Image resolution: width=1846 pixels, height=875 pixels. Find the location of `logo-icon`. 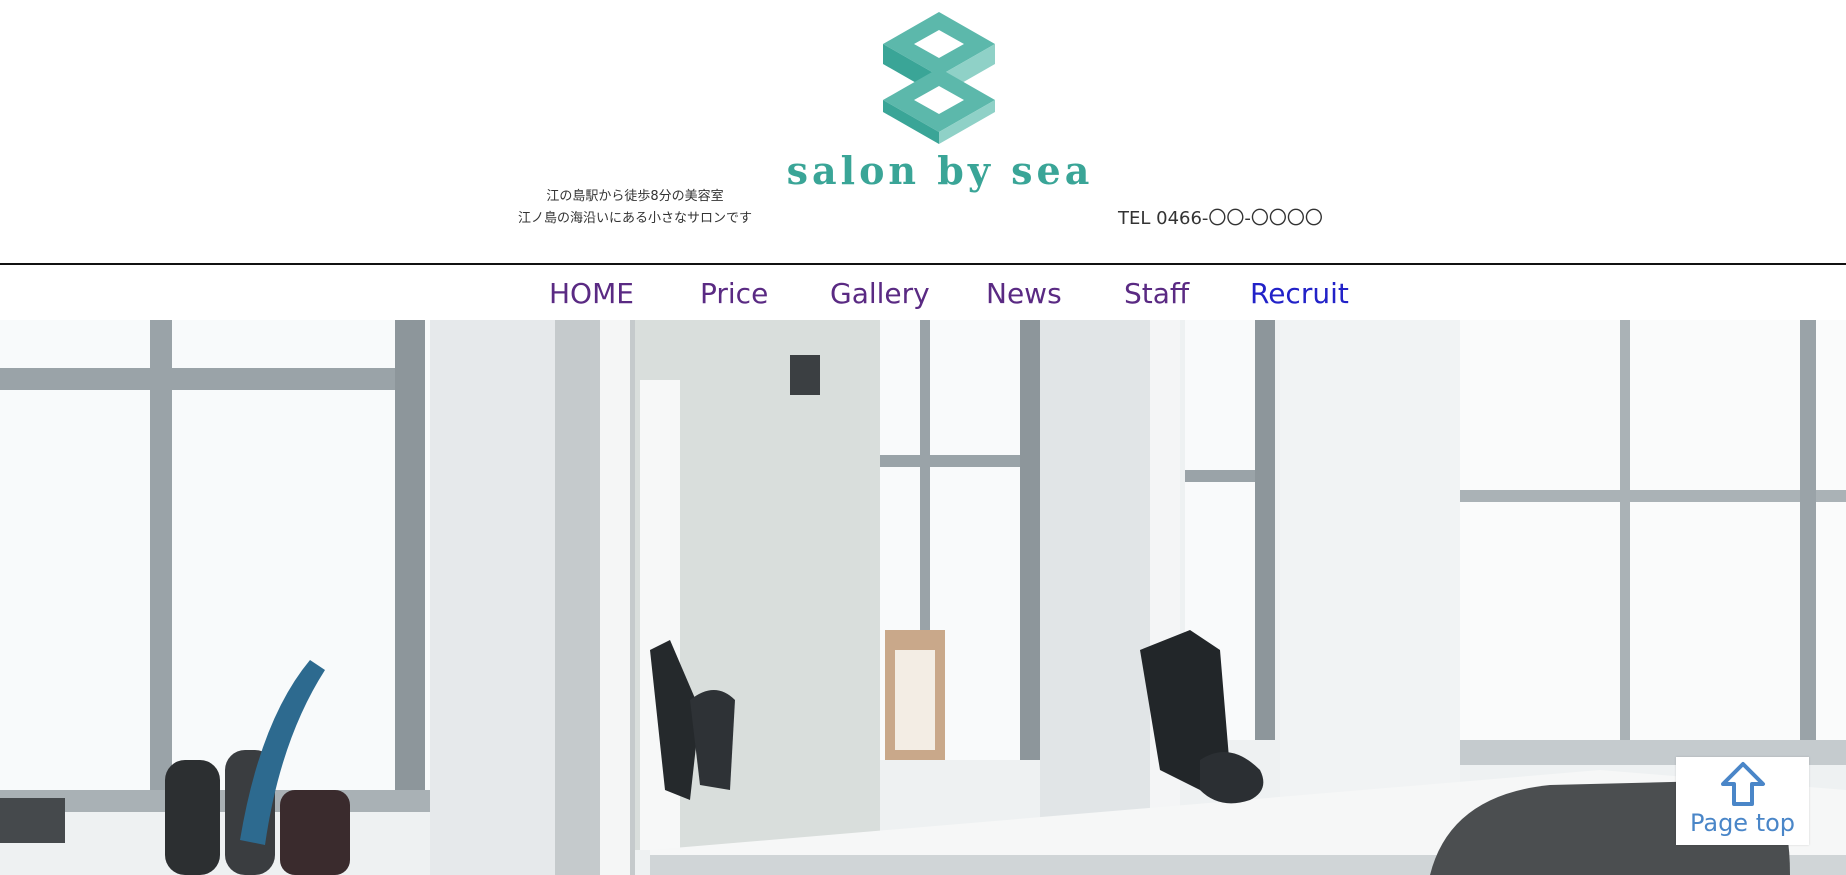

logo-icon is located at coordinates (939, 78).